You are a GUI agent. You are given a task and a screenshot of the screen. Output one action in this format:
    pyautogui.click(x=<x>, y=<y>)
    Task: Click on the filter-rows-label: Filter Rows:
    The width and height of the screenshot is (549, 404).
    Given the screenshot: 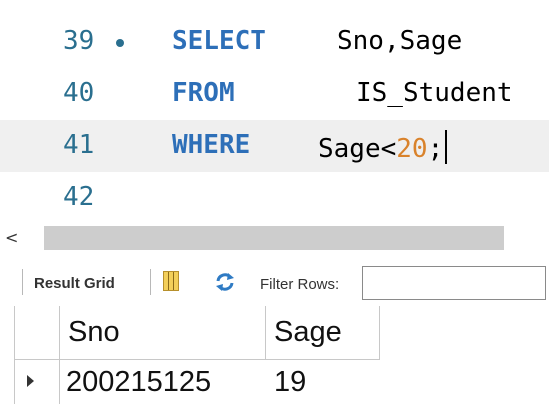 What is the action you would take?
    pyautogui.click(x=300, y=284)
    